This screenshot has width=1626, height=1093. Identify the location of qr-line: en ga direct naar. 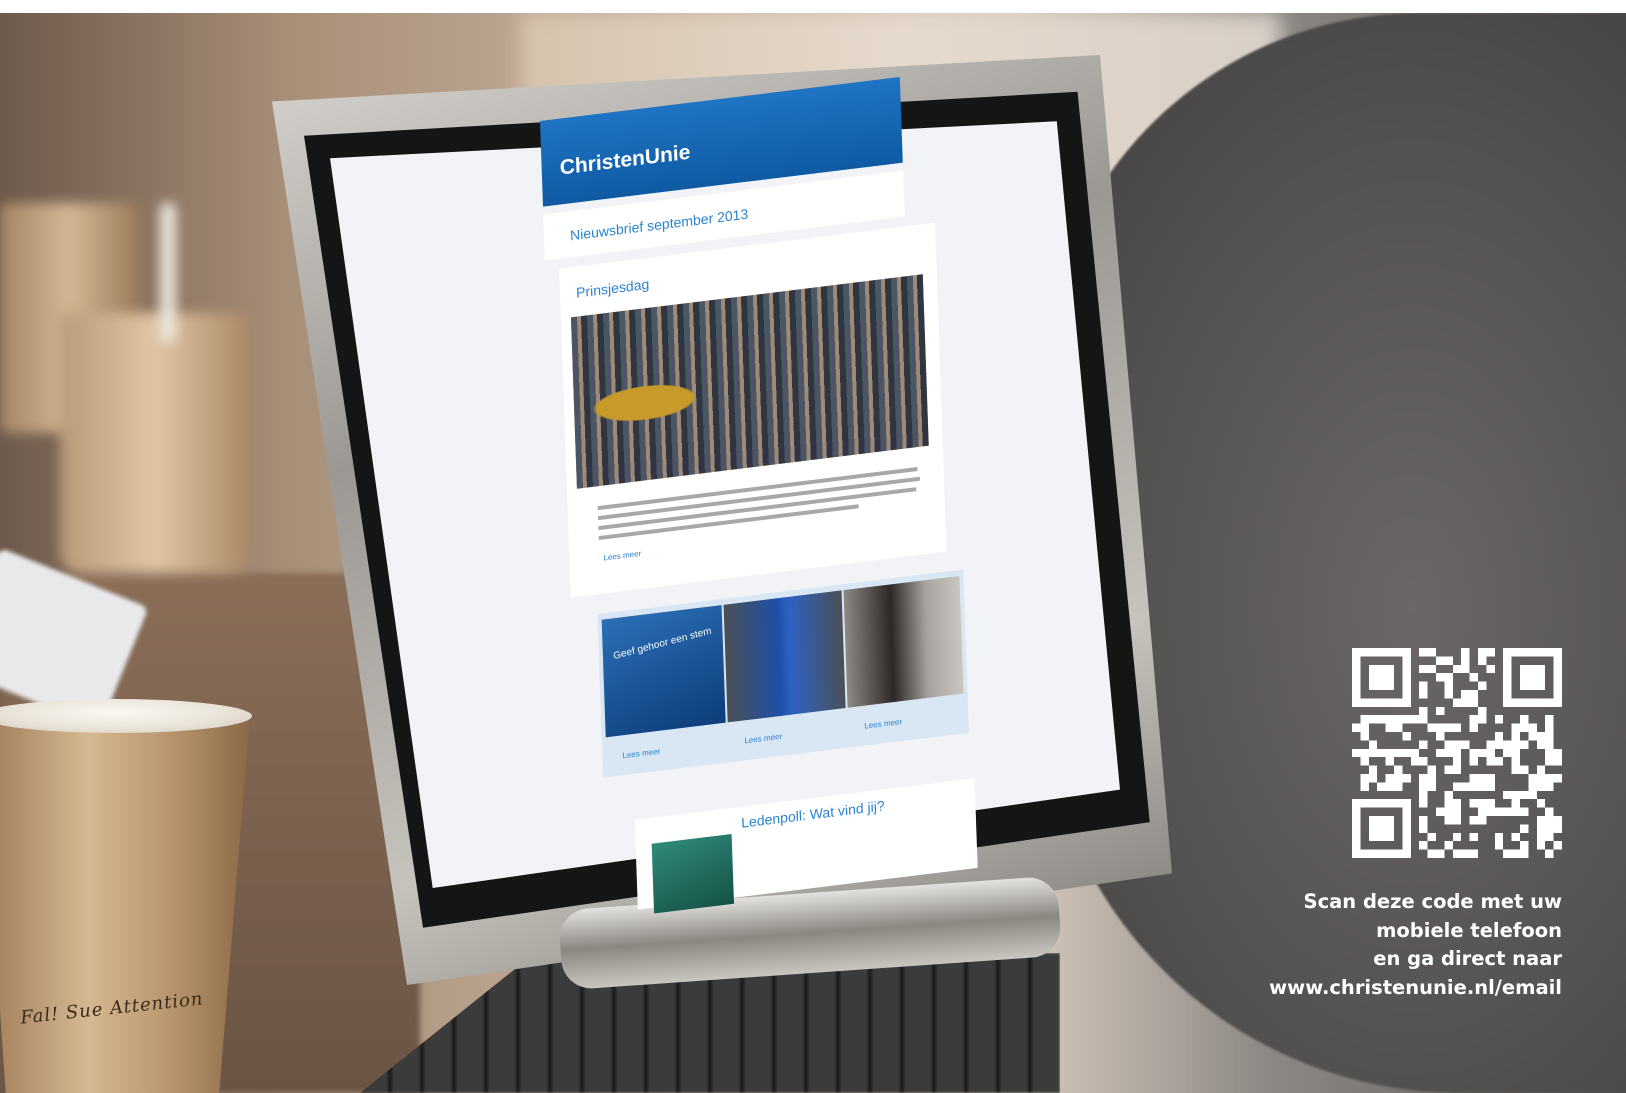
(1467, 958).